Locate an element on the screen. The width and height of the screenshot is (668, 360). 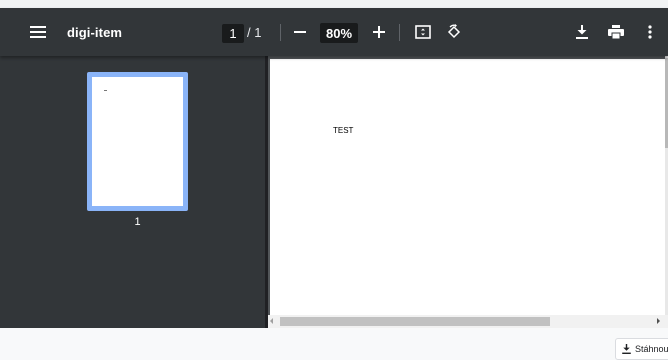
menu-icon is located at coordinates (38, 32).